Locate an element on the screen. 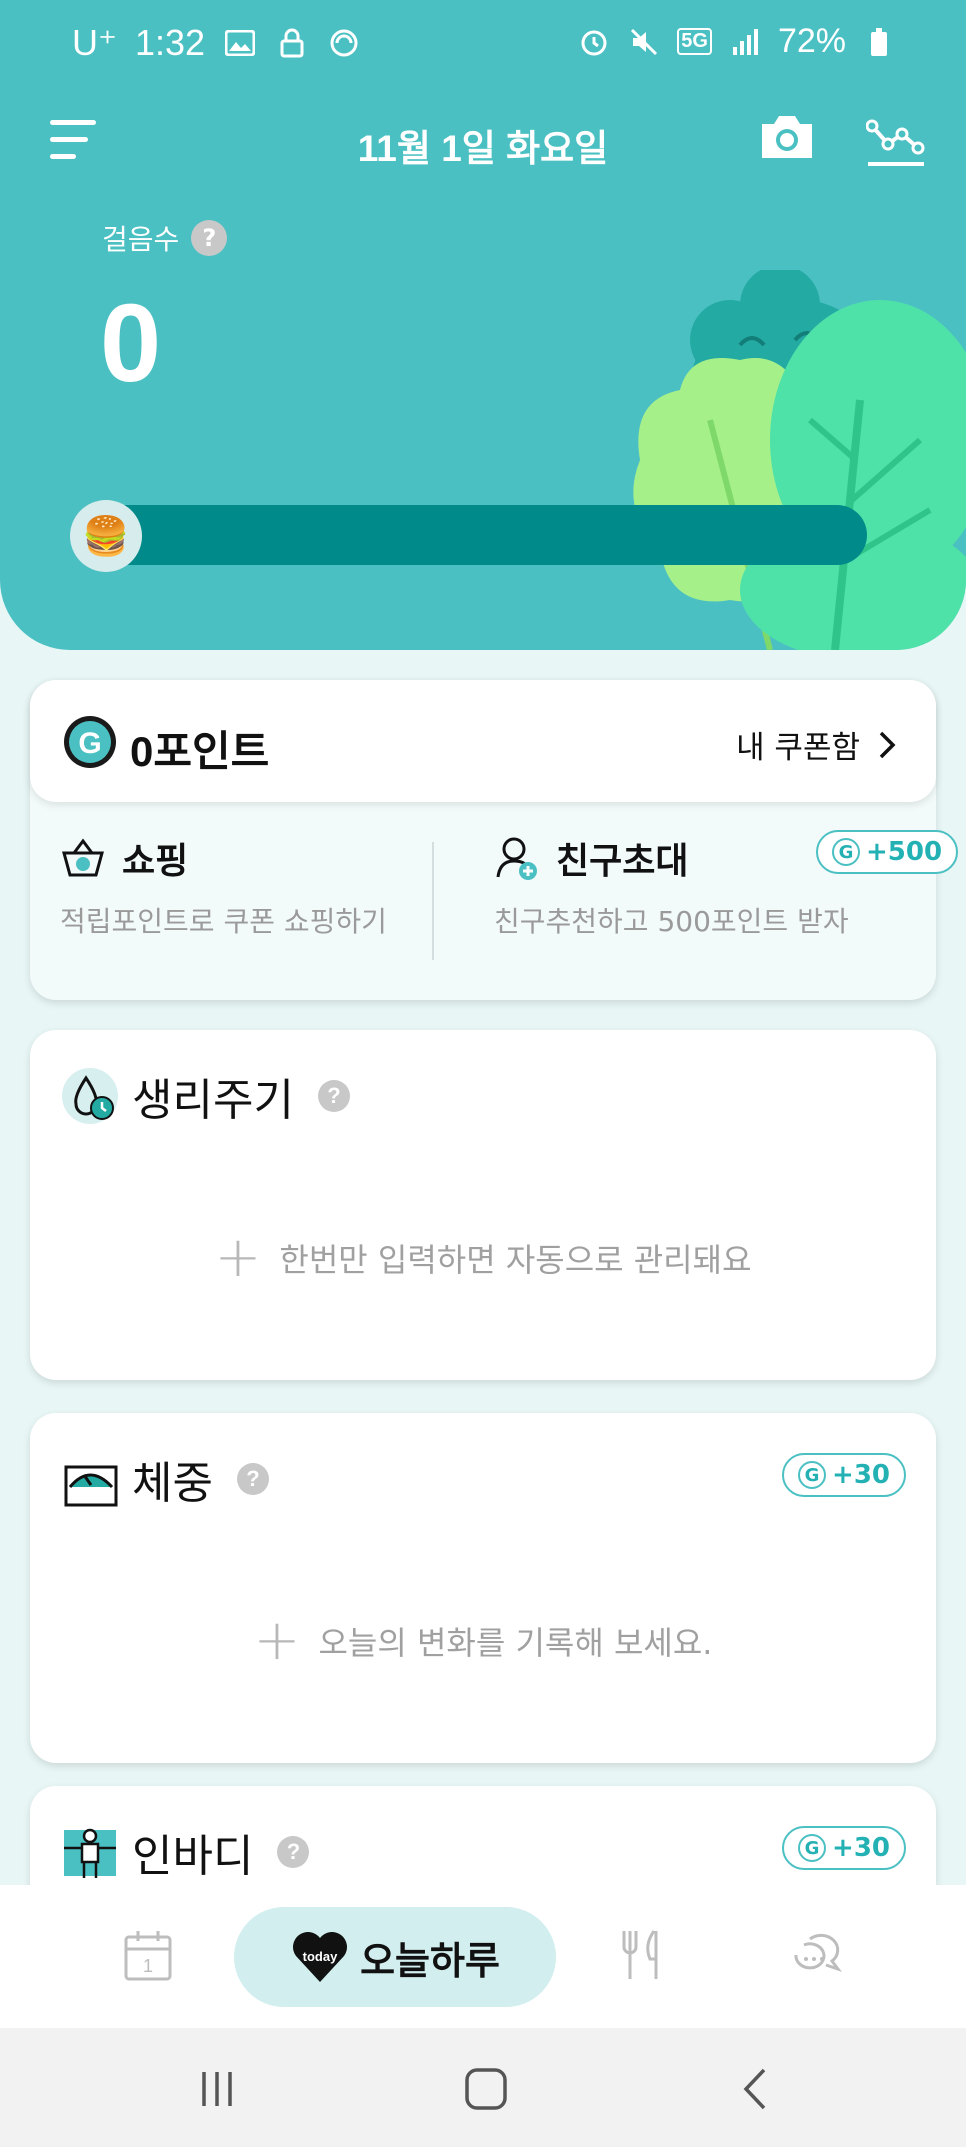 The width and height of the screenshot is (966, 2147). tree-illustration-icon is located at coordinates (799, 460).